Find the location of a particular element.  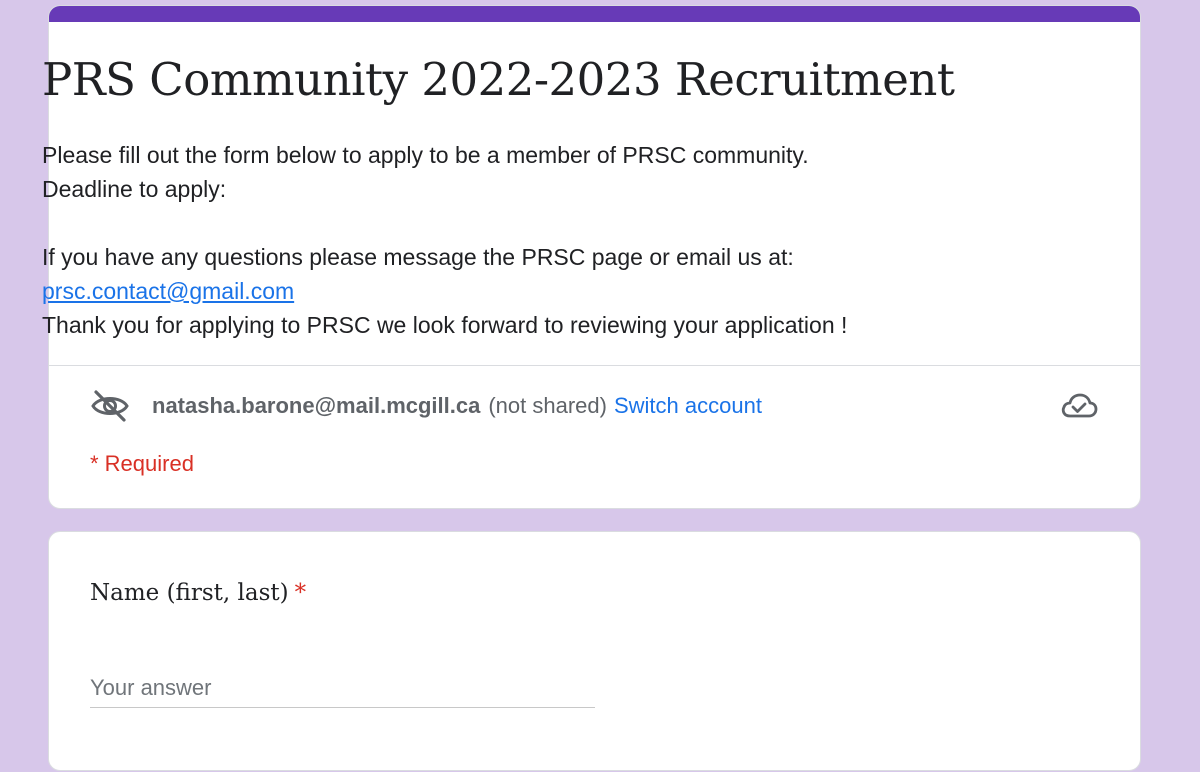

header-divider is located at coordinates (594, 365).